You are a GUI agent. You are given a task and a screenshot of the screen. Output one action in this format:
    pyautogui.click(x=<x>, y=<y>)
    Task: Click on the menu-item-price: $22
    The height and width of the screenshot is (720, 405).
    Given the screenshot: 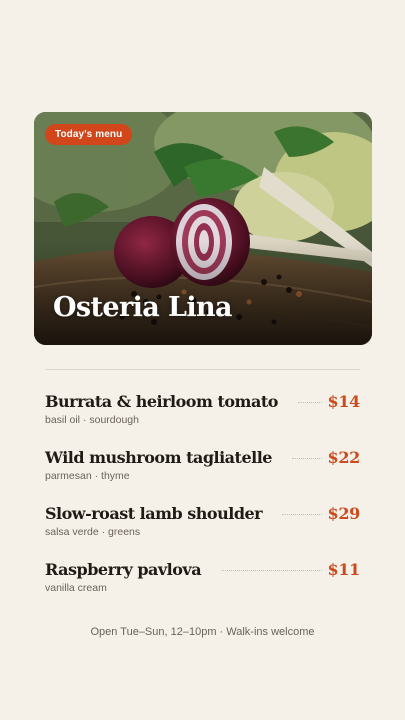 What is the action you would take?
    pyautogui.click(x=344, y=457)
    